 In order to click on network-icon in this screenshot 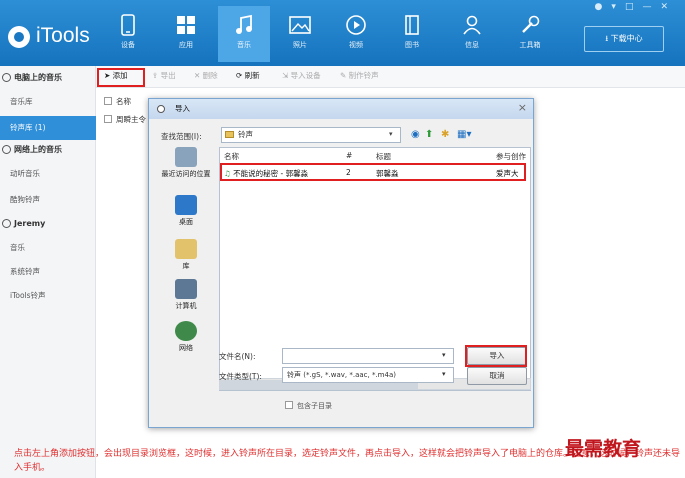, I will do `click(186, 331)`.